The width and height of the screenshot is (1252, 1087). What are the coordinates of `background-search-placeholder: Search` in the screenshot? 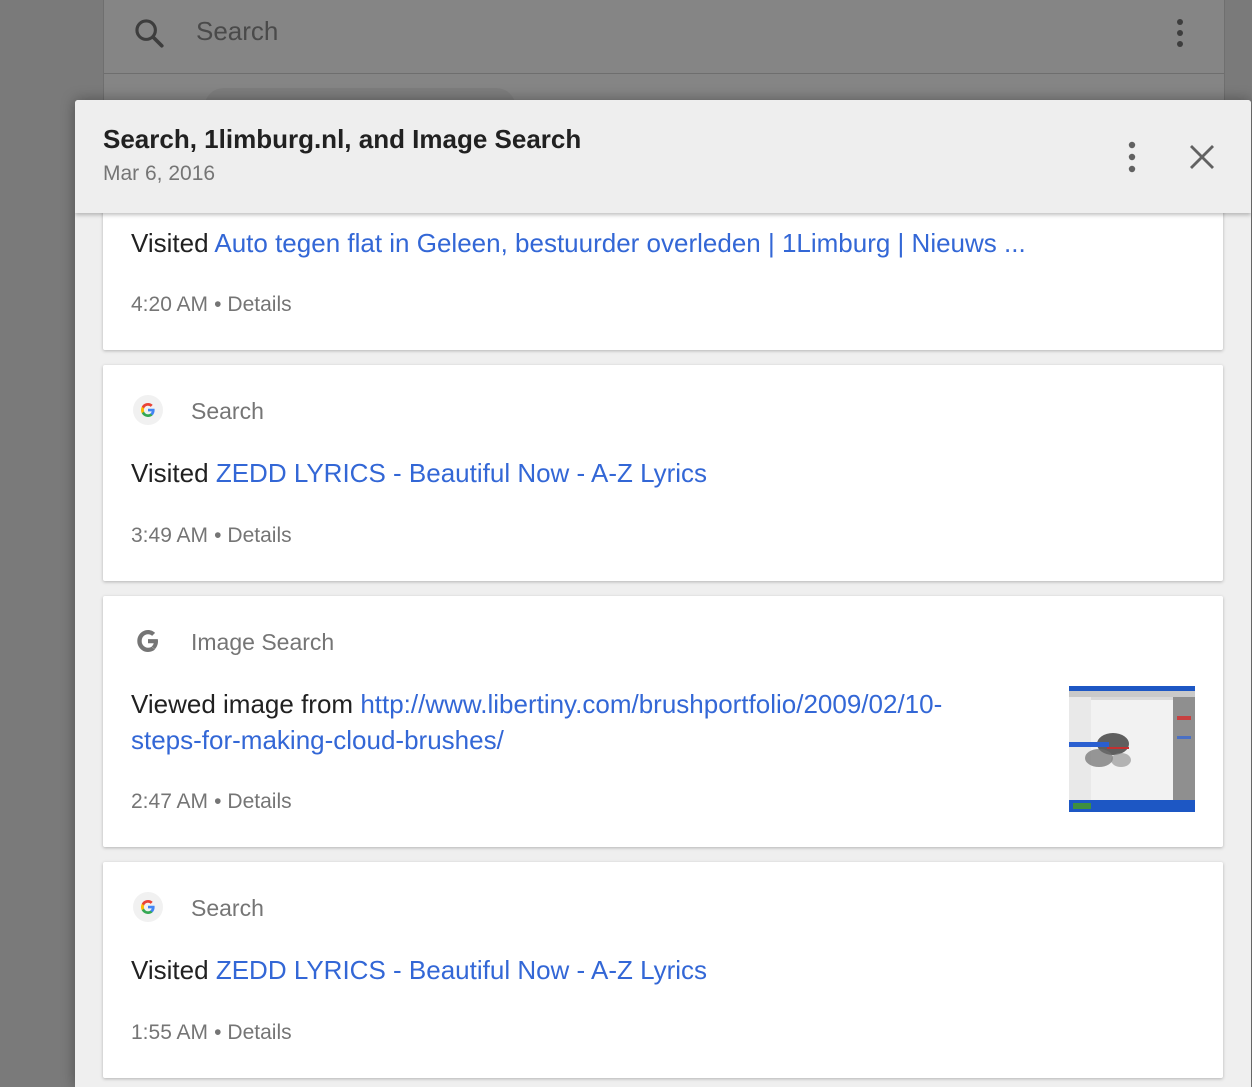 It's located at (237, 31).